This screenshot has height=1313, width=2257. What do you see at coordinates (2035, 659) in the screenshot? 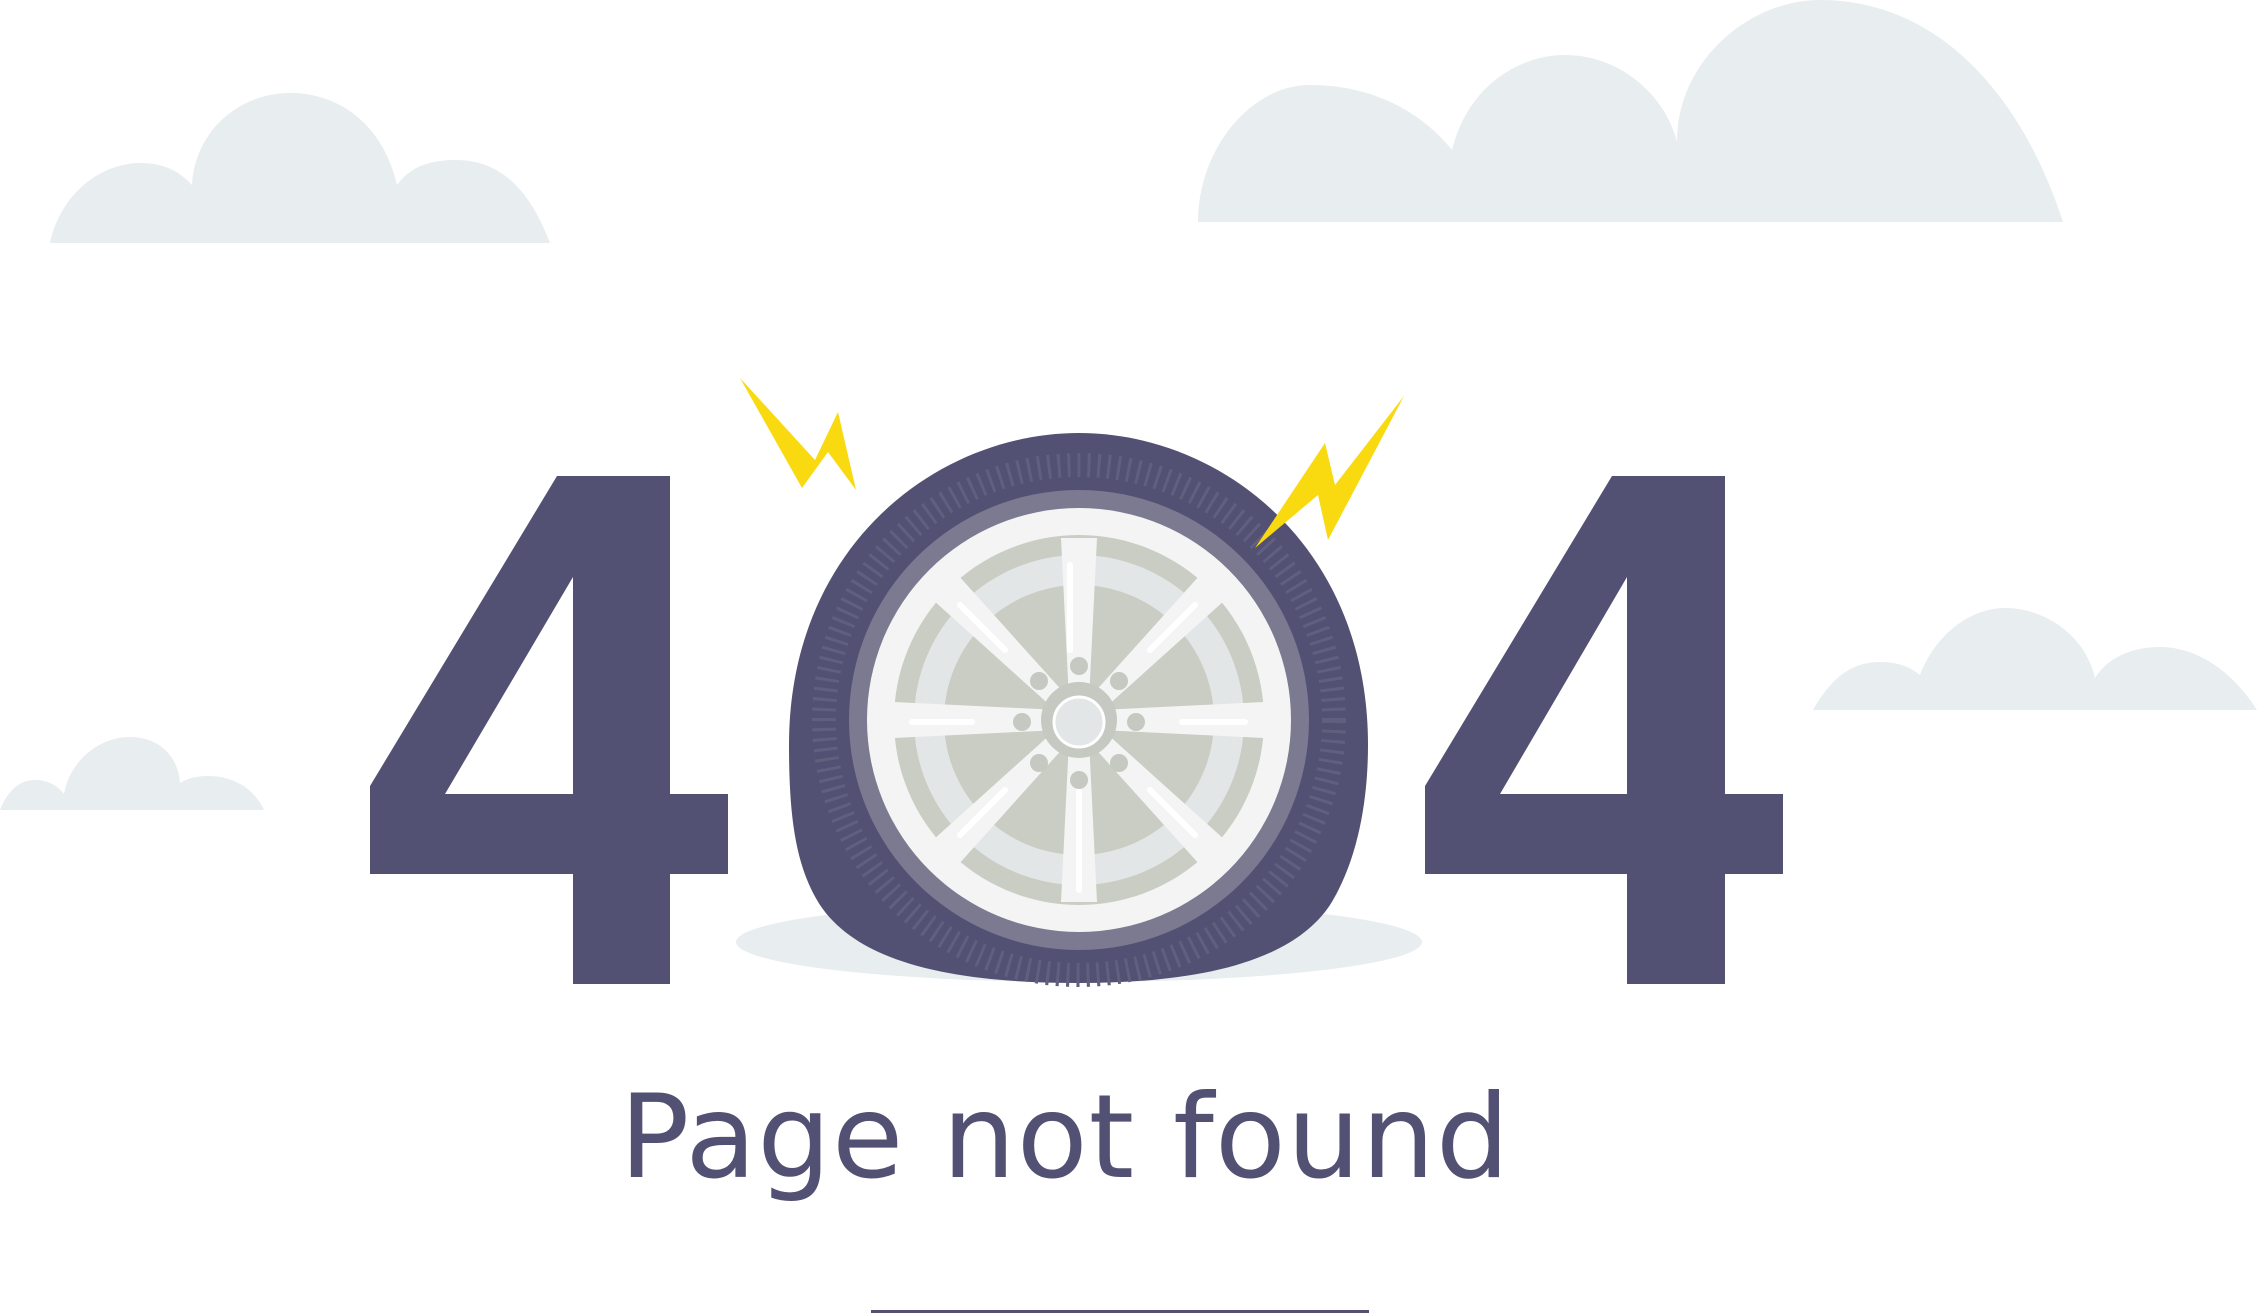
I see `cloud-mid-right` at bounding box center [2035, 659].